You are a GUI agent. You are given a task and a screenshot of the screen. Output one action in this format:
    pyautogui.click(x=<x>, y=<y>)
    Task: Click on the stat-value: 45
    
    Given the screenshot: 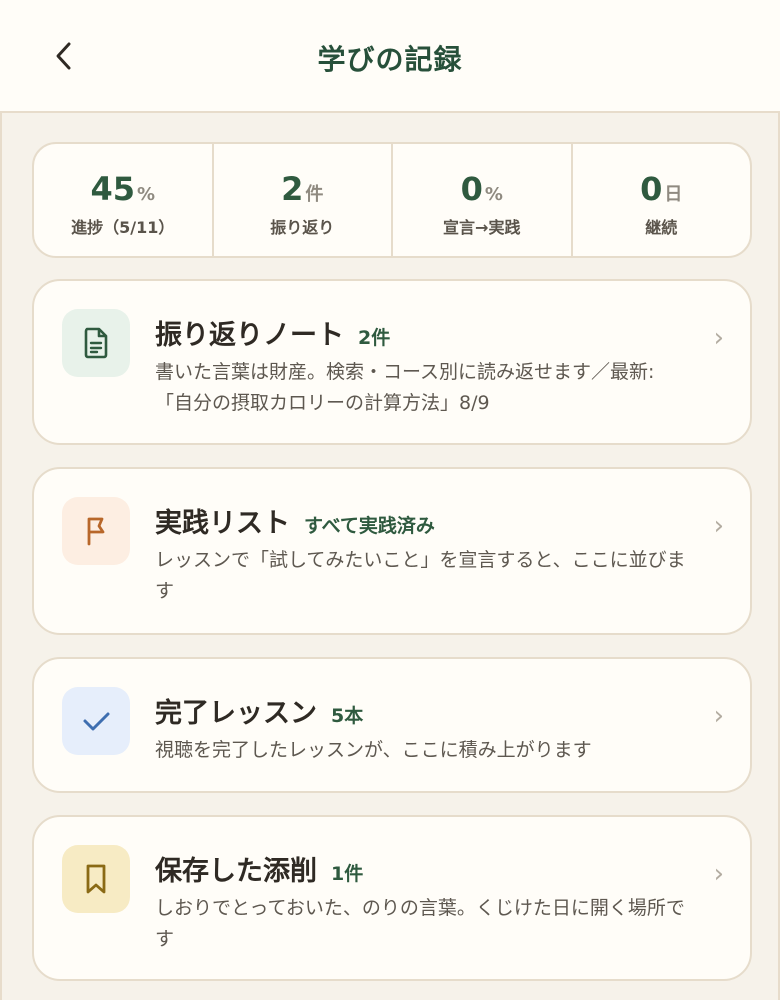 What is the action you would take?
    pyautogui.click(x=112, y=189)
    